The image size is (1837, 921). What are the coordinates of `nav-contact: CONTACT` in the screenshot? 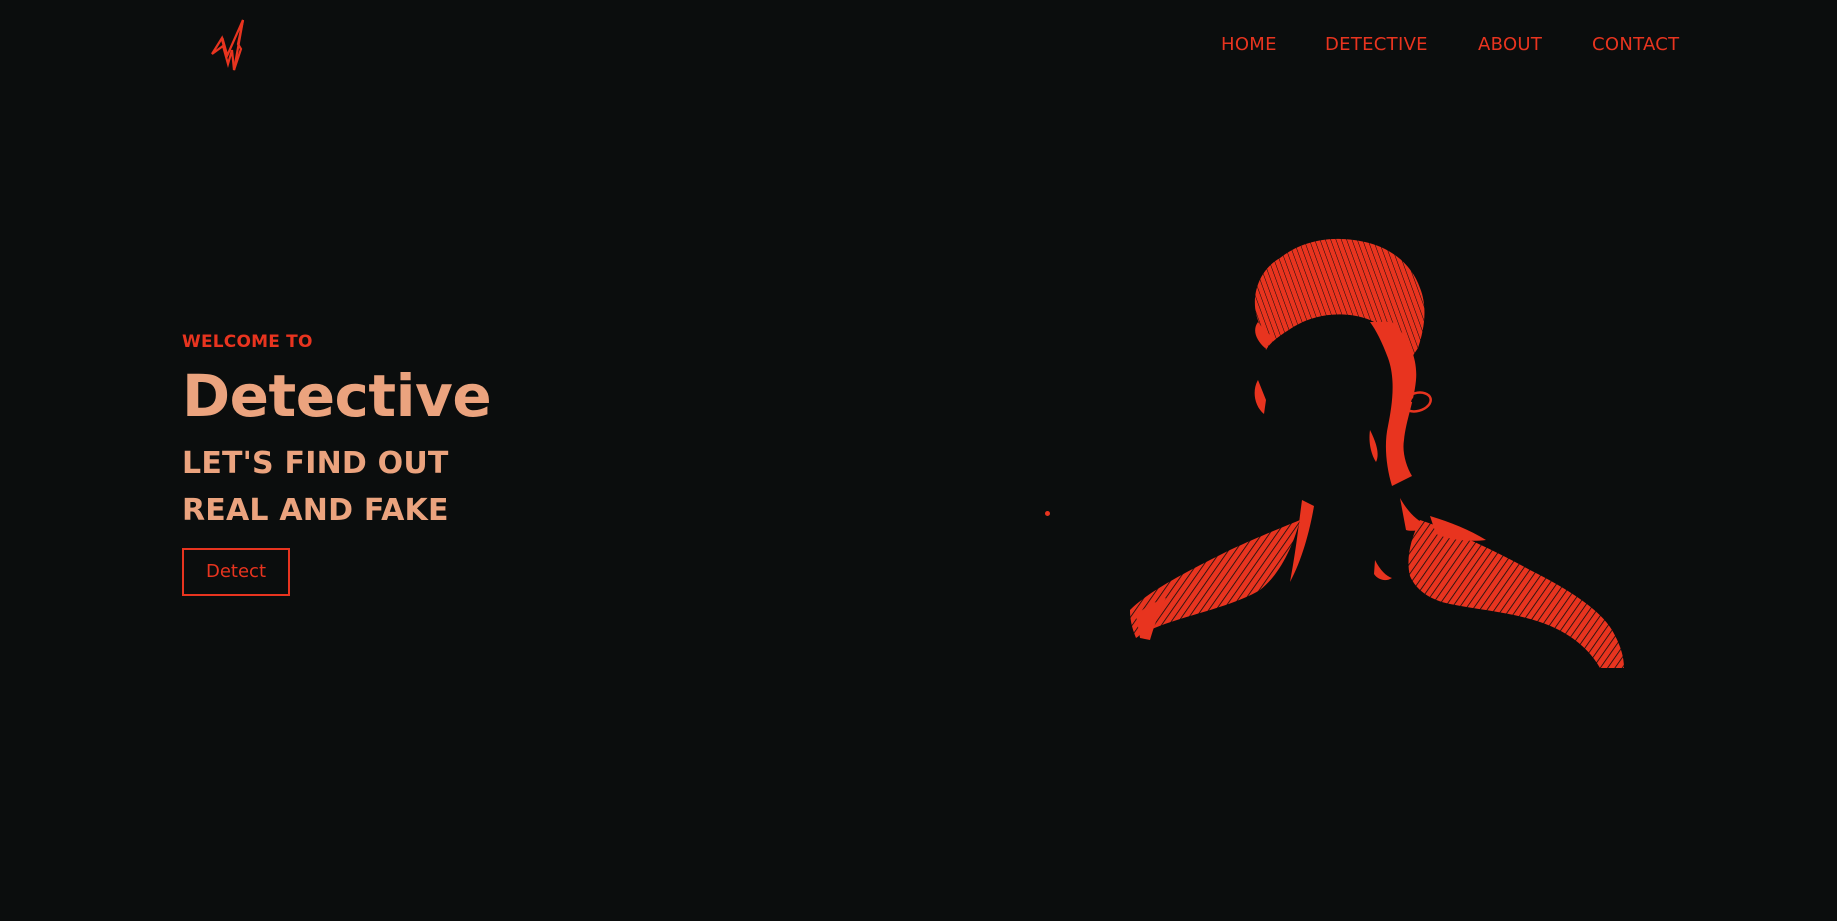 It's located at (1635, 44).